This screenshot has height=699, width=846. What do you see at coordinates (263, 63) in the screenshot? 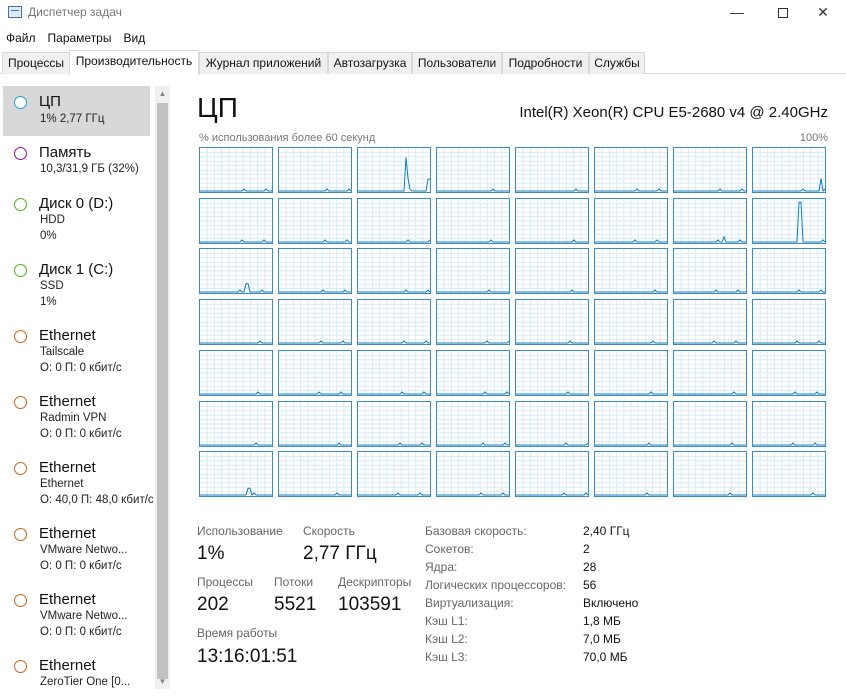
I see `tab-app-history: Журнал приложений` at bounding box center [263, 63].